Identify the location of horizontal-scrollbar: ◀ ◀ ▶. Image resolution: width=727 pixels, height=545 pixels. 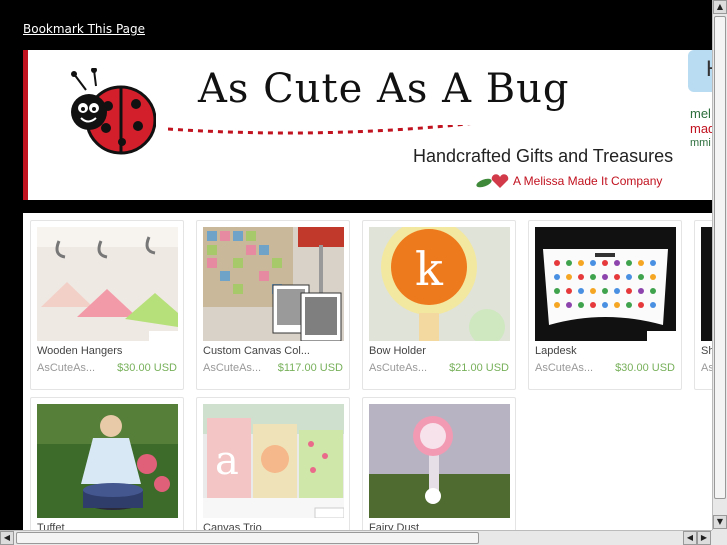
(356, 537).